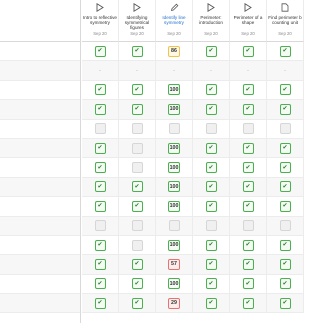  I want to click on assignment-title: Perimeter of a shape, so click(248, 20).